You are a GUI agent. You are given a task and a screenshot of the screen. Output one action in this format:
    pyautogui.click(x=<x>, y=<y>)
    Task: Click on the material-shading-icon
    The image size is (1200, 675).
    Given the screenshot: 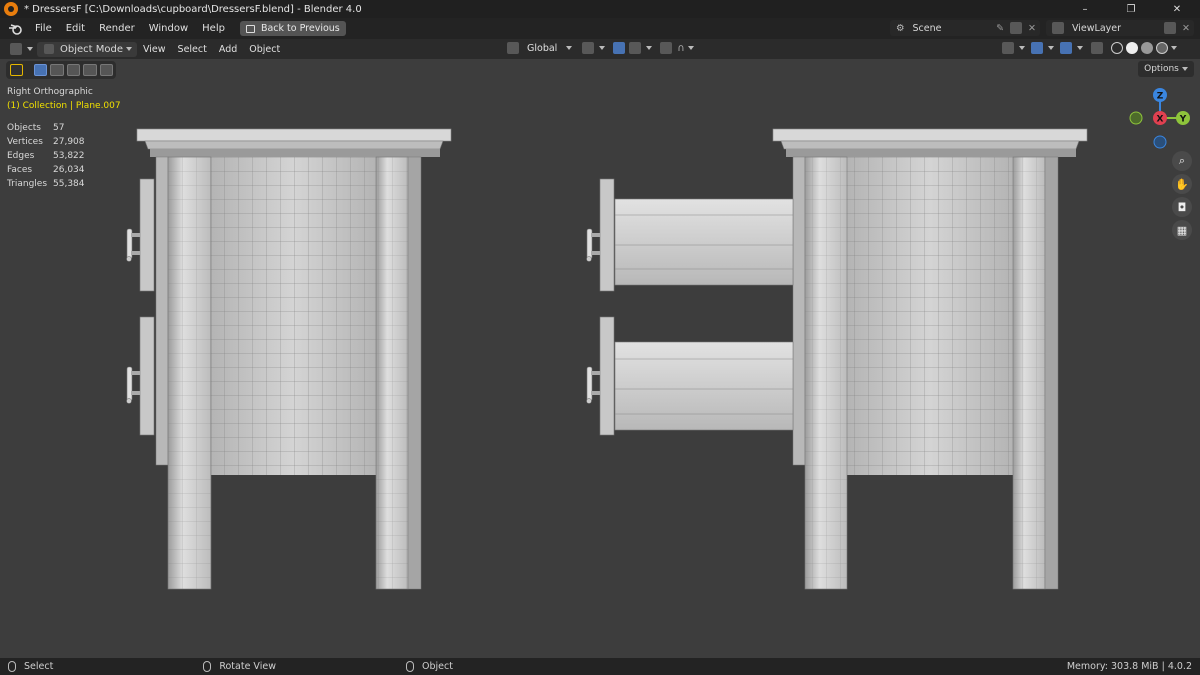 What is the action you would take?
    pyautogui.click(x=1147, y=48)
    